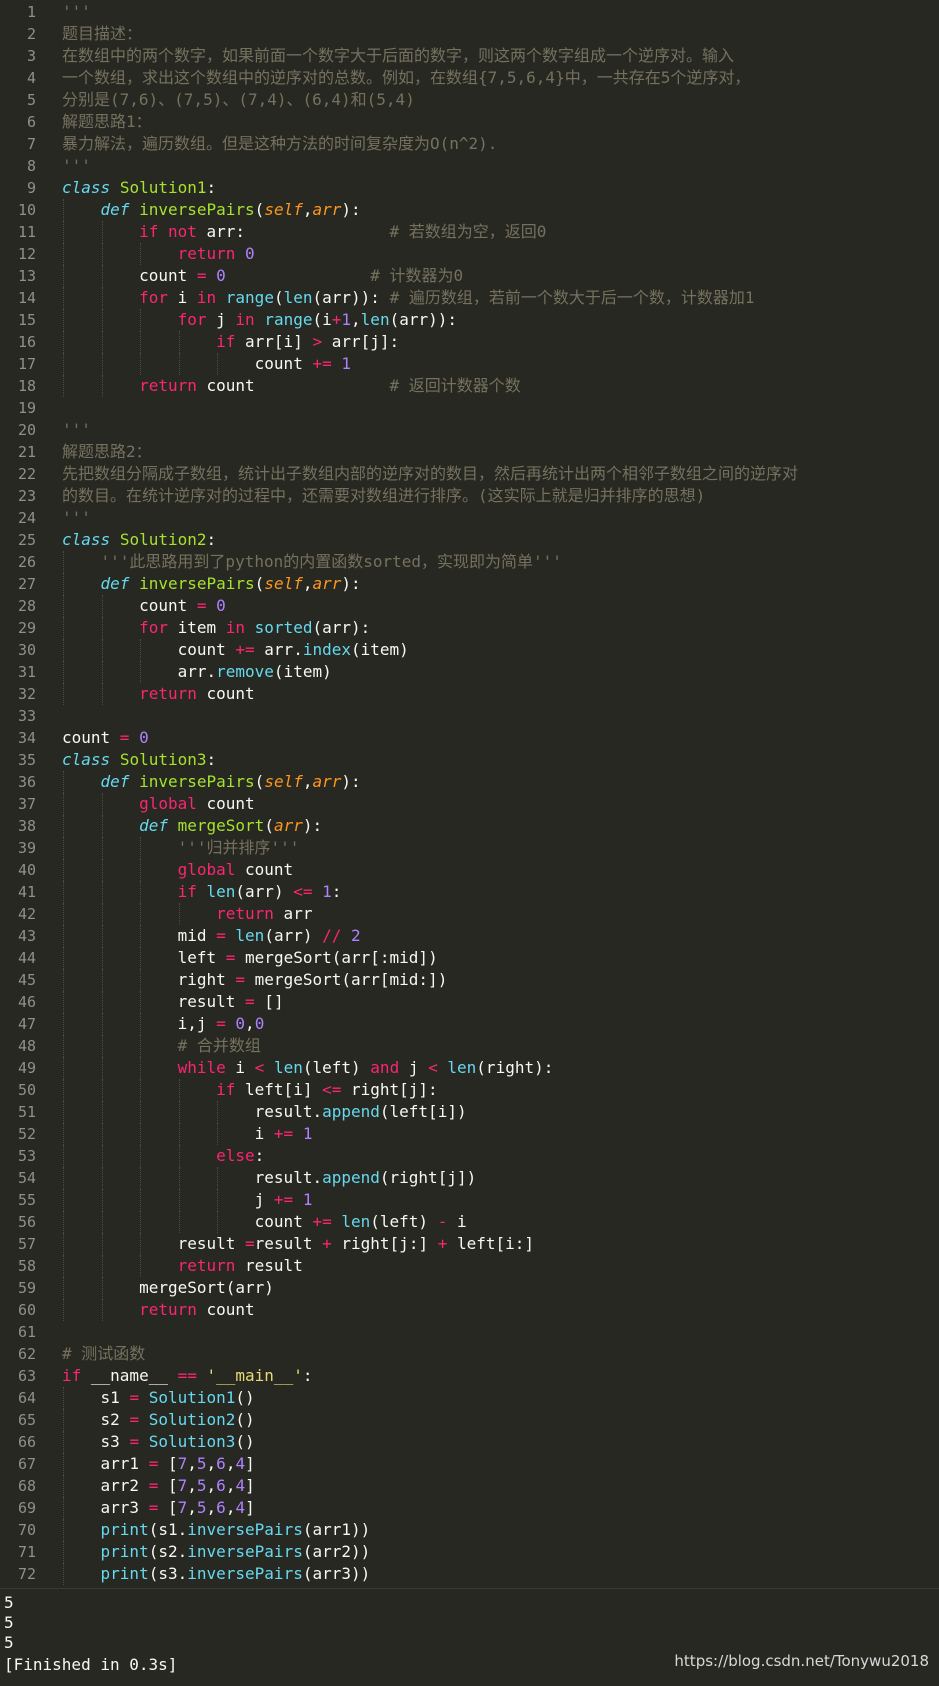 This screenshot has height=1686, width=939. I want to click on code-line: 1 ''', so click(469, 12).